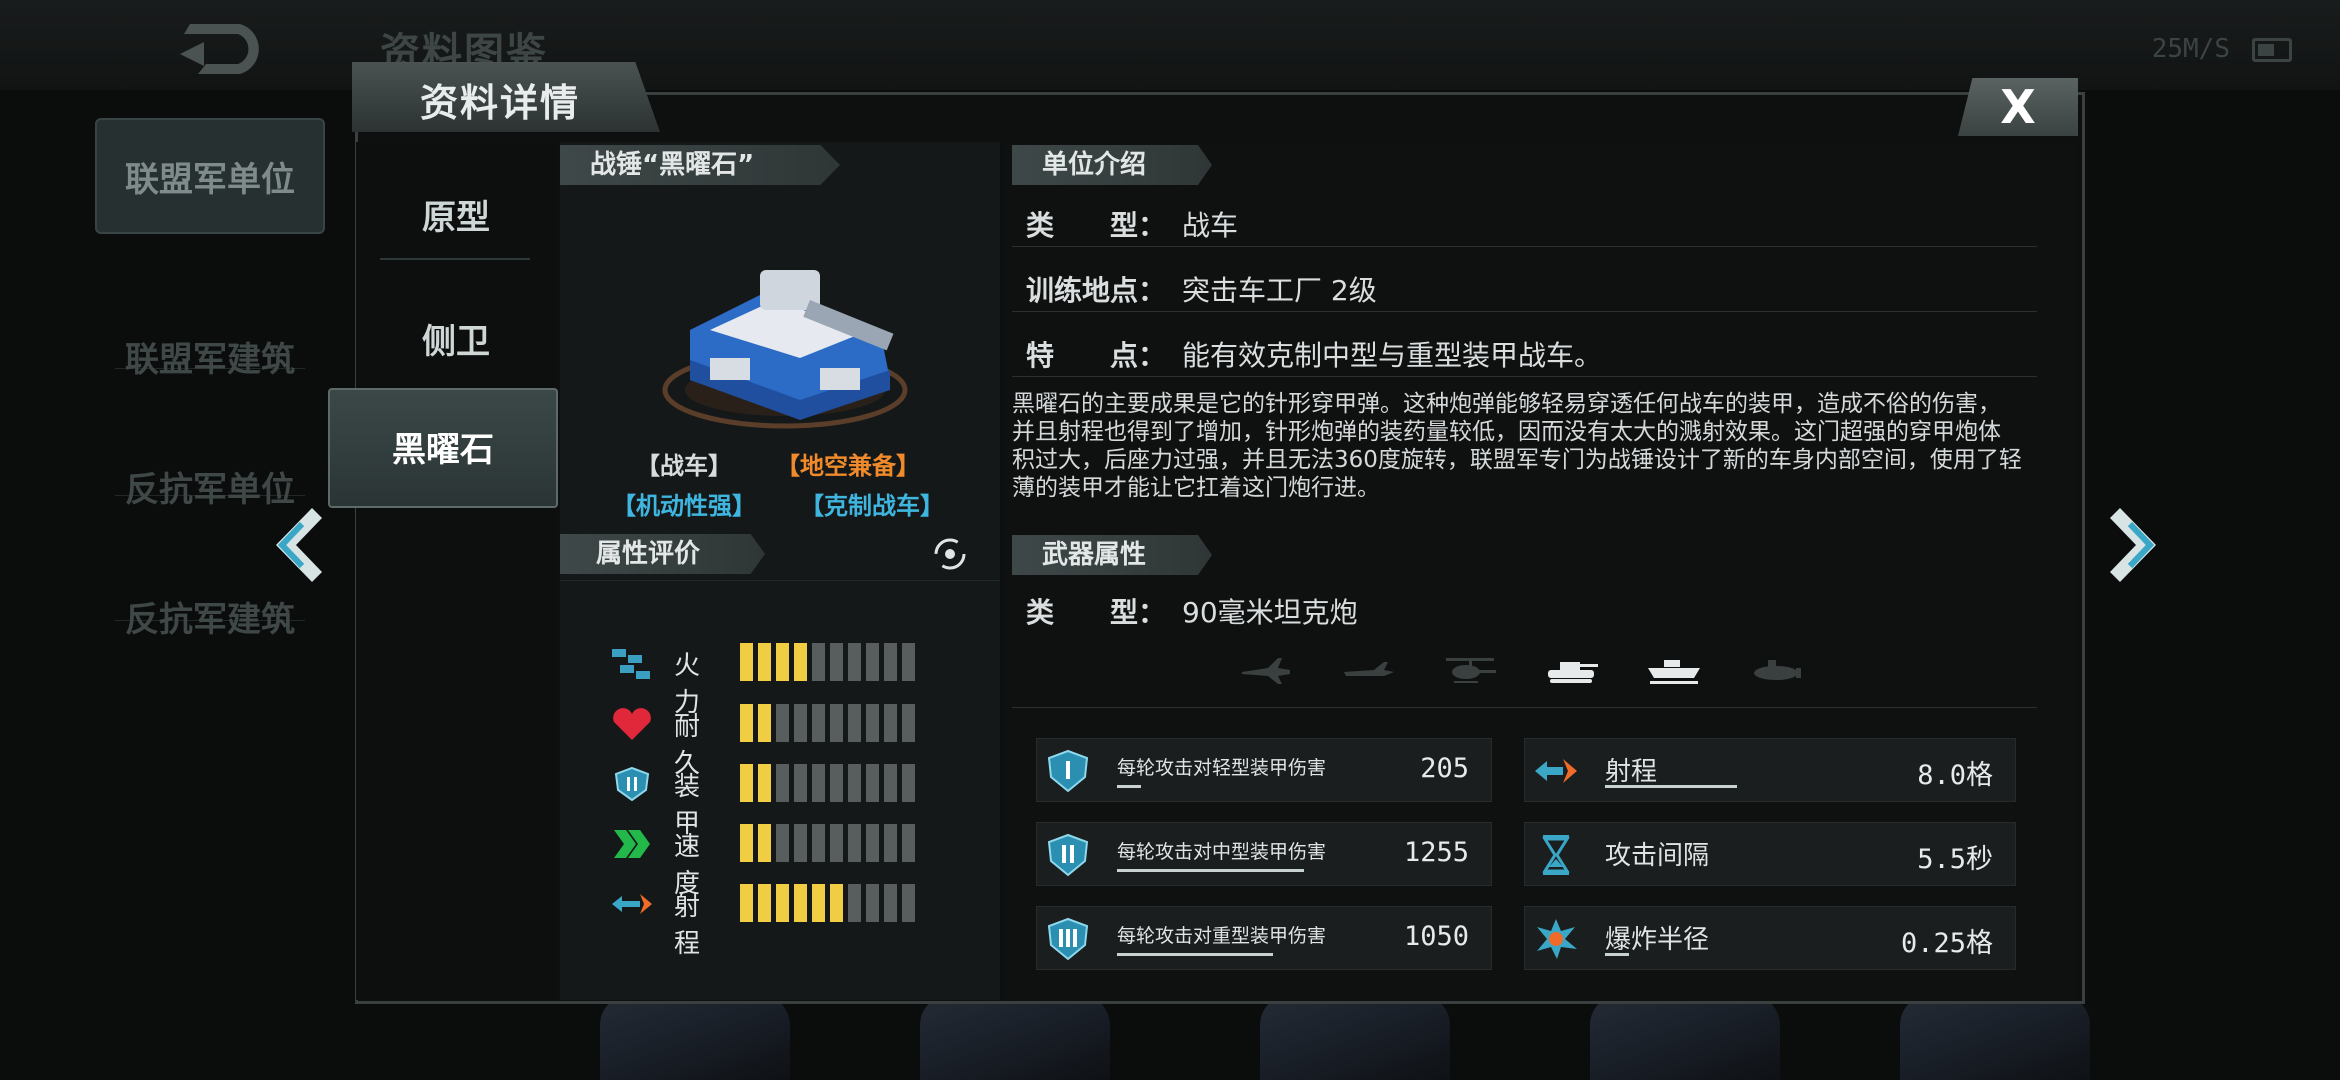 Image resolution: width=2340 pixels, height=1080 pixels. Describe the element at coordinates (1556, 855) in the screenshot. I see `hourglass-icon` at that location.